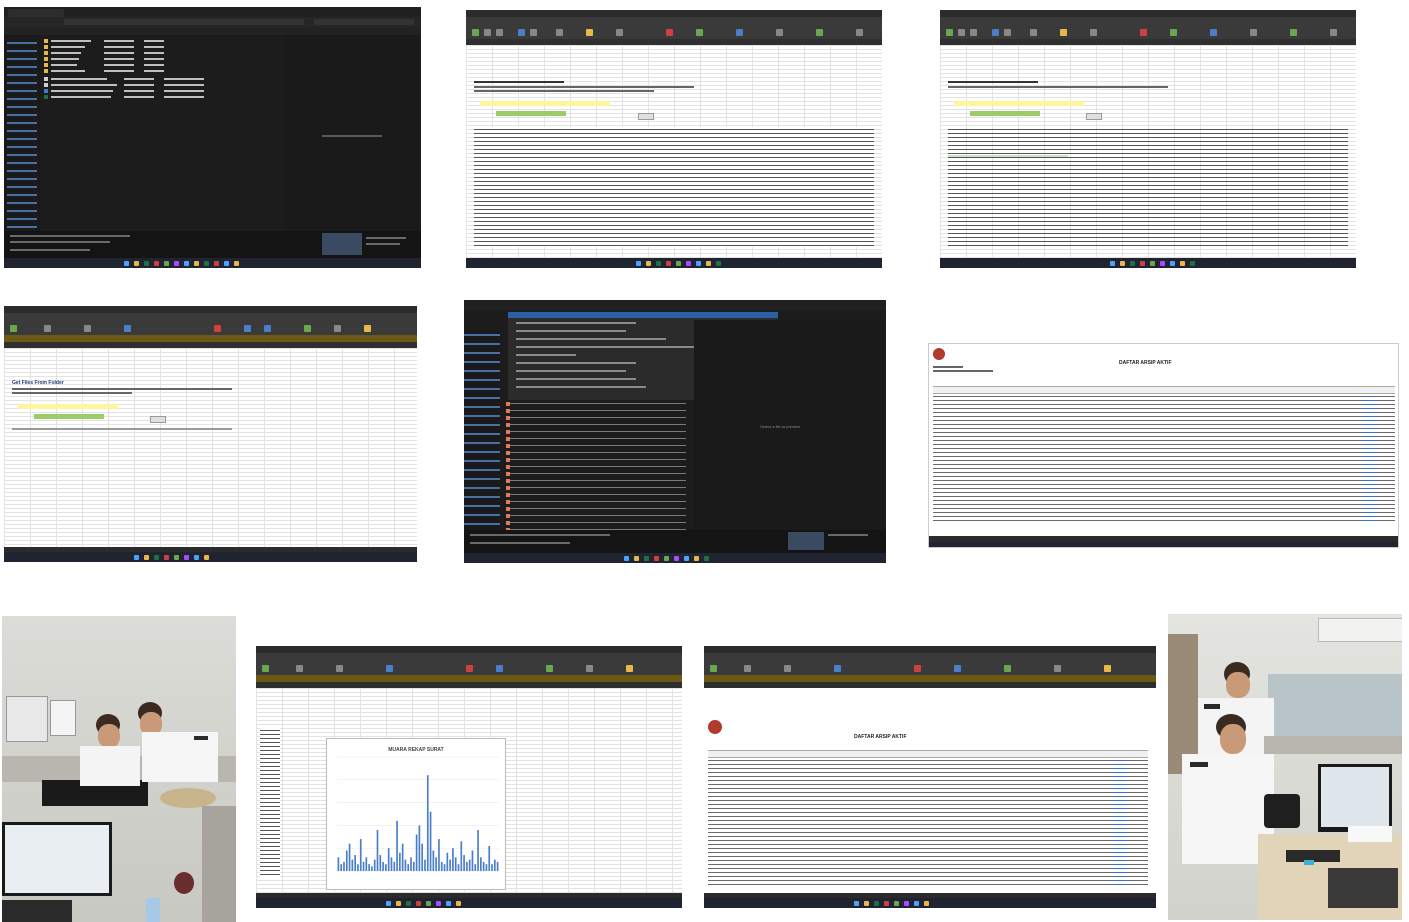 The image size is (1409, 922). Describe the element at coordinates (364, 22) in the screenshot. I see `search-input` at that location.